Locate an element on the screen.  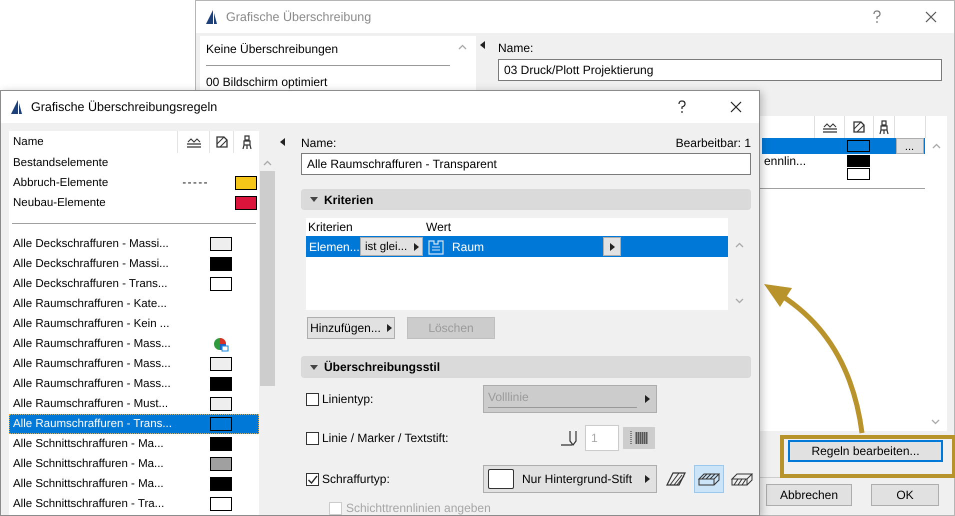
name-field: Alle Raumschraffuren - Transparent is located at coordinates (526, 164).